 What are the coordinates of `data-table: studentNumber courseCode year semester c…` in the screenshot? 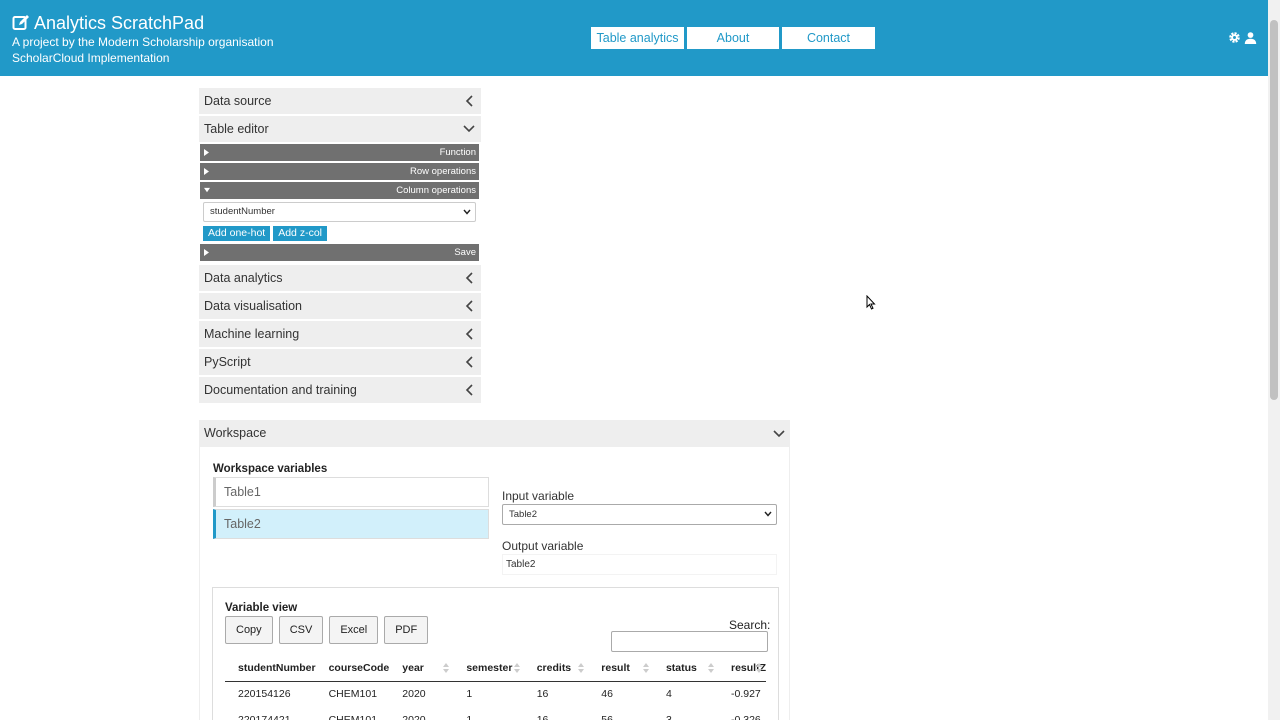 It's located at (495, 687).